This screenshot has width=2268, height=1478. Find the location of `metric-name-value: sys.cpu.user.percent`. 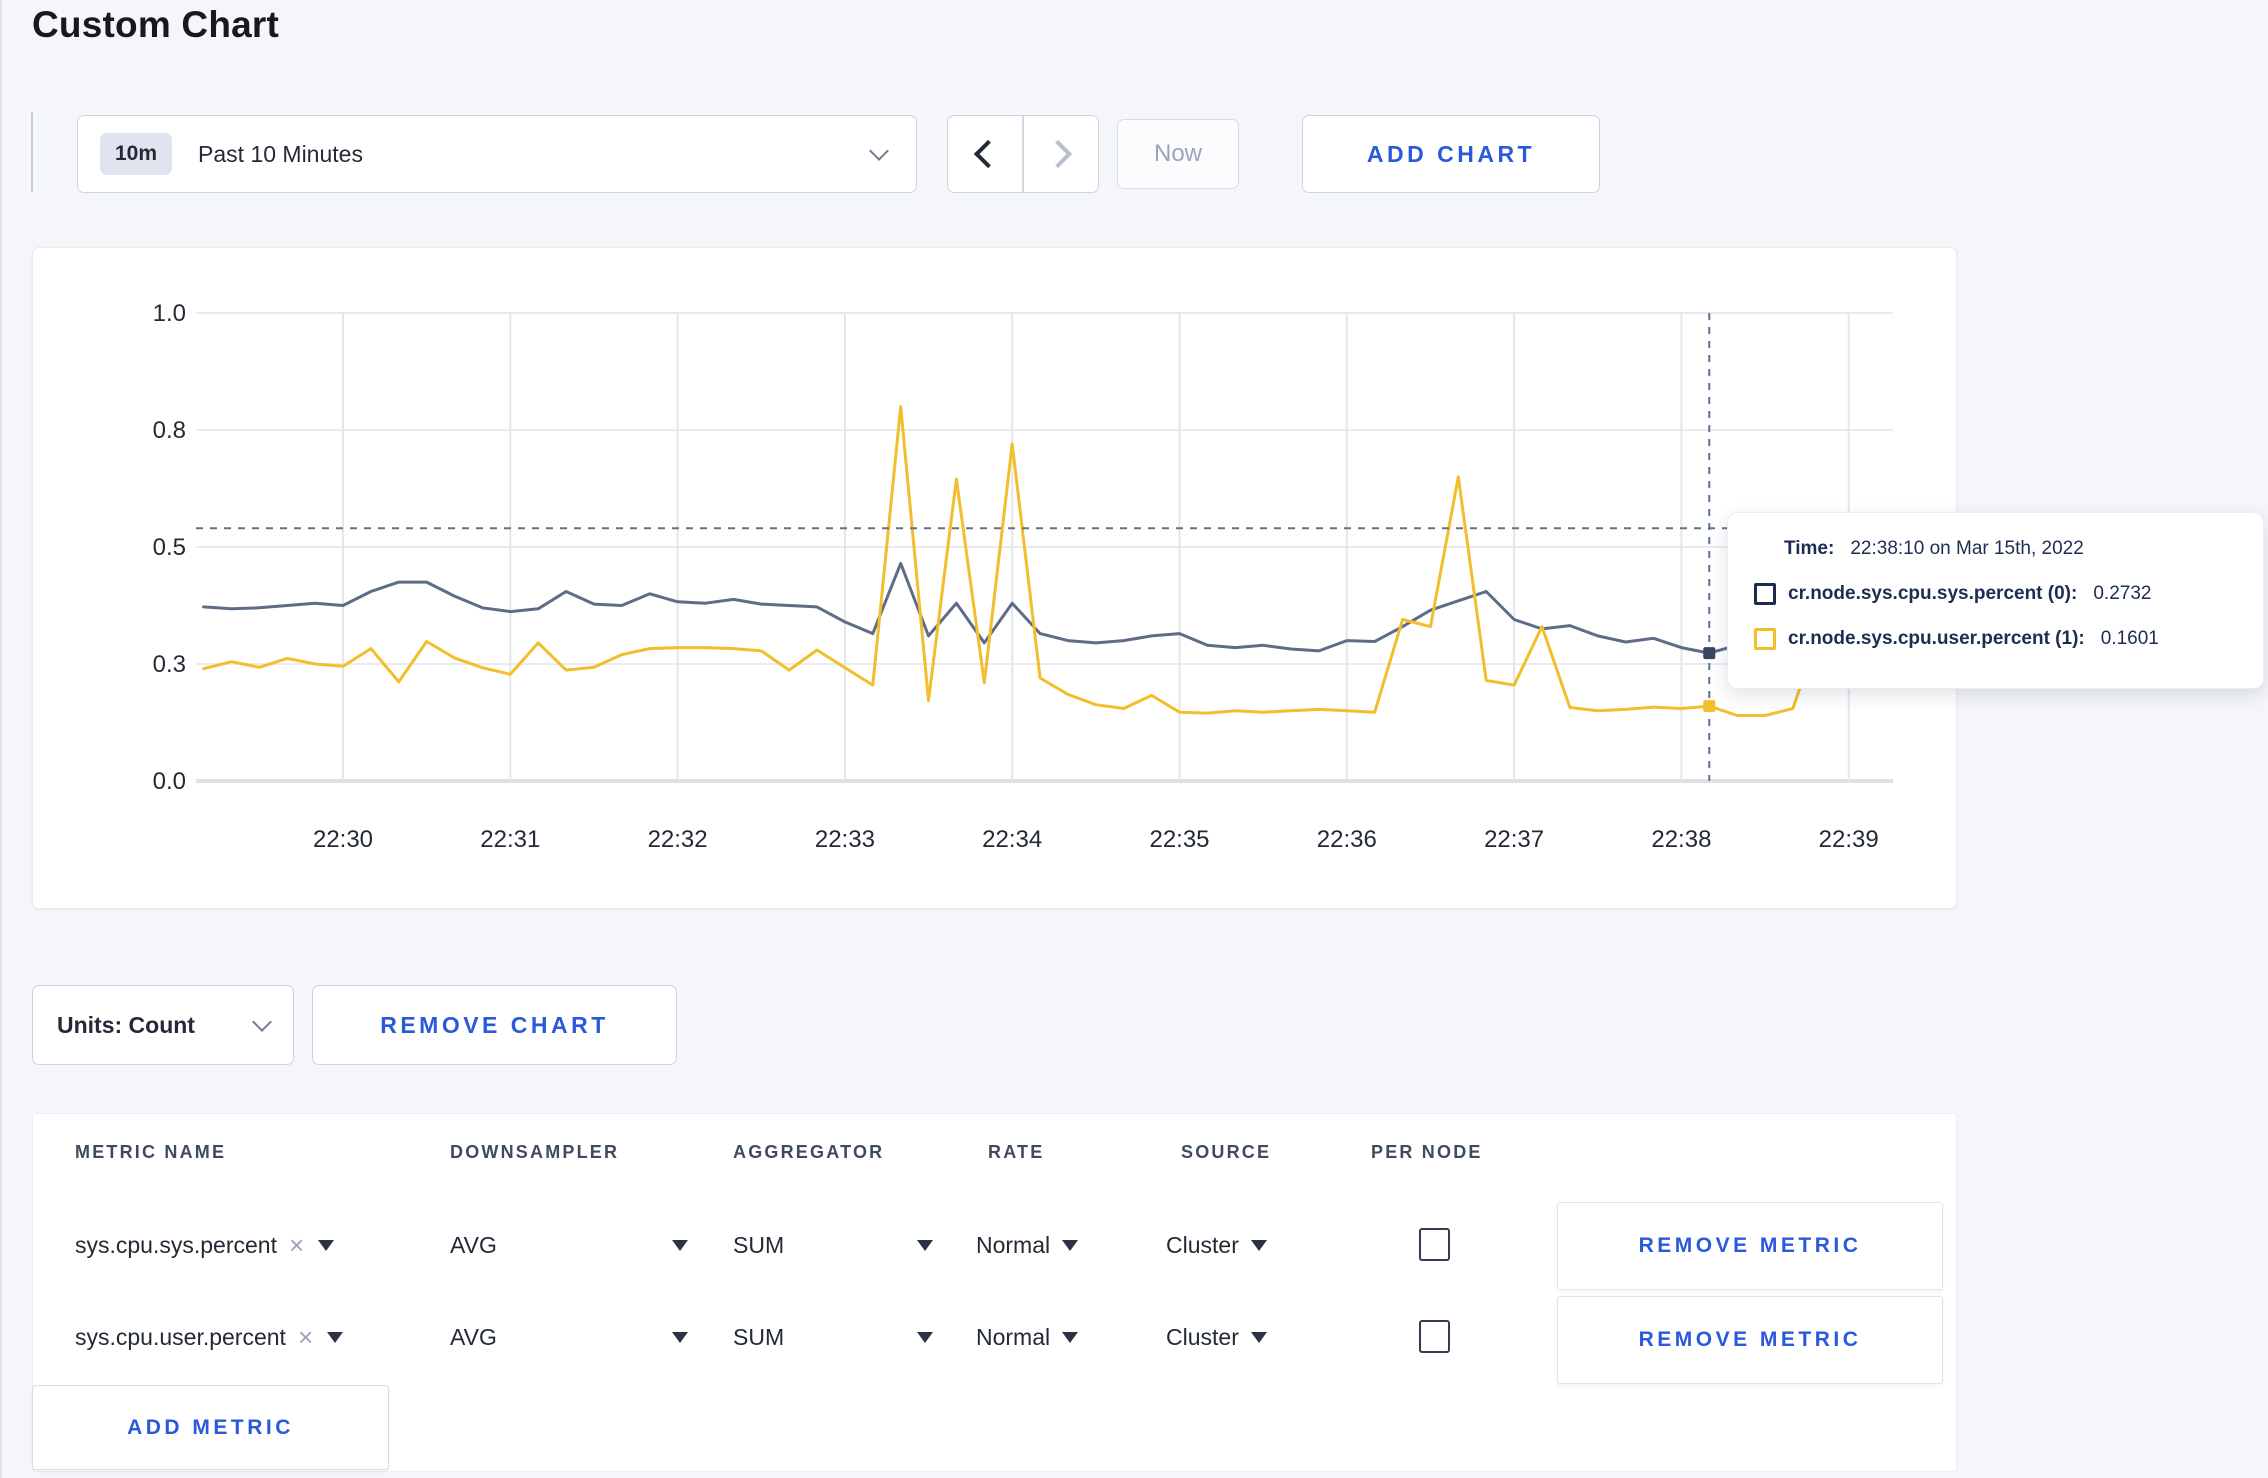

metric-name-value: sys.cpu.user.percent is located at coordinates (180, 1336).